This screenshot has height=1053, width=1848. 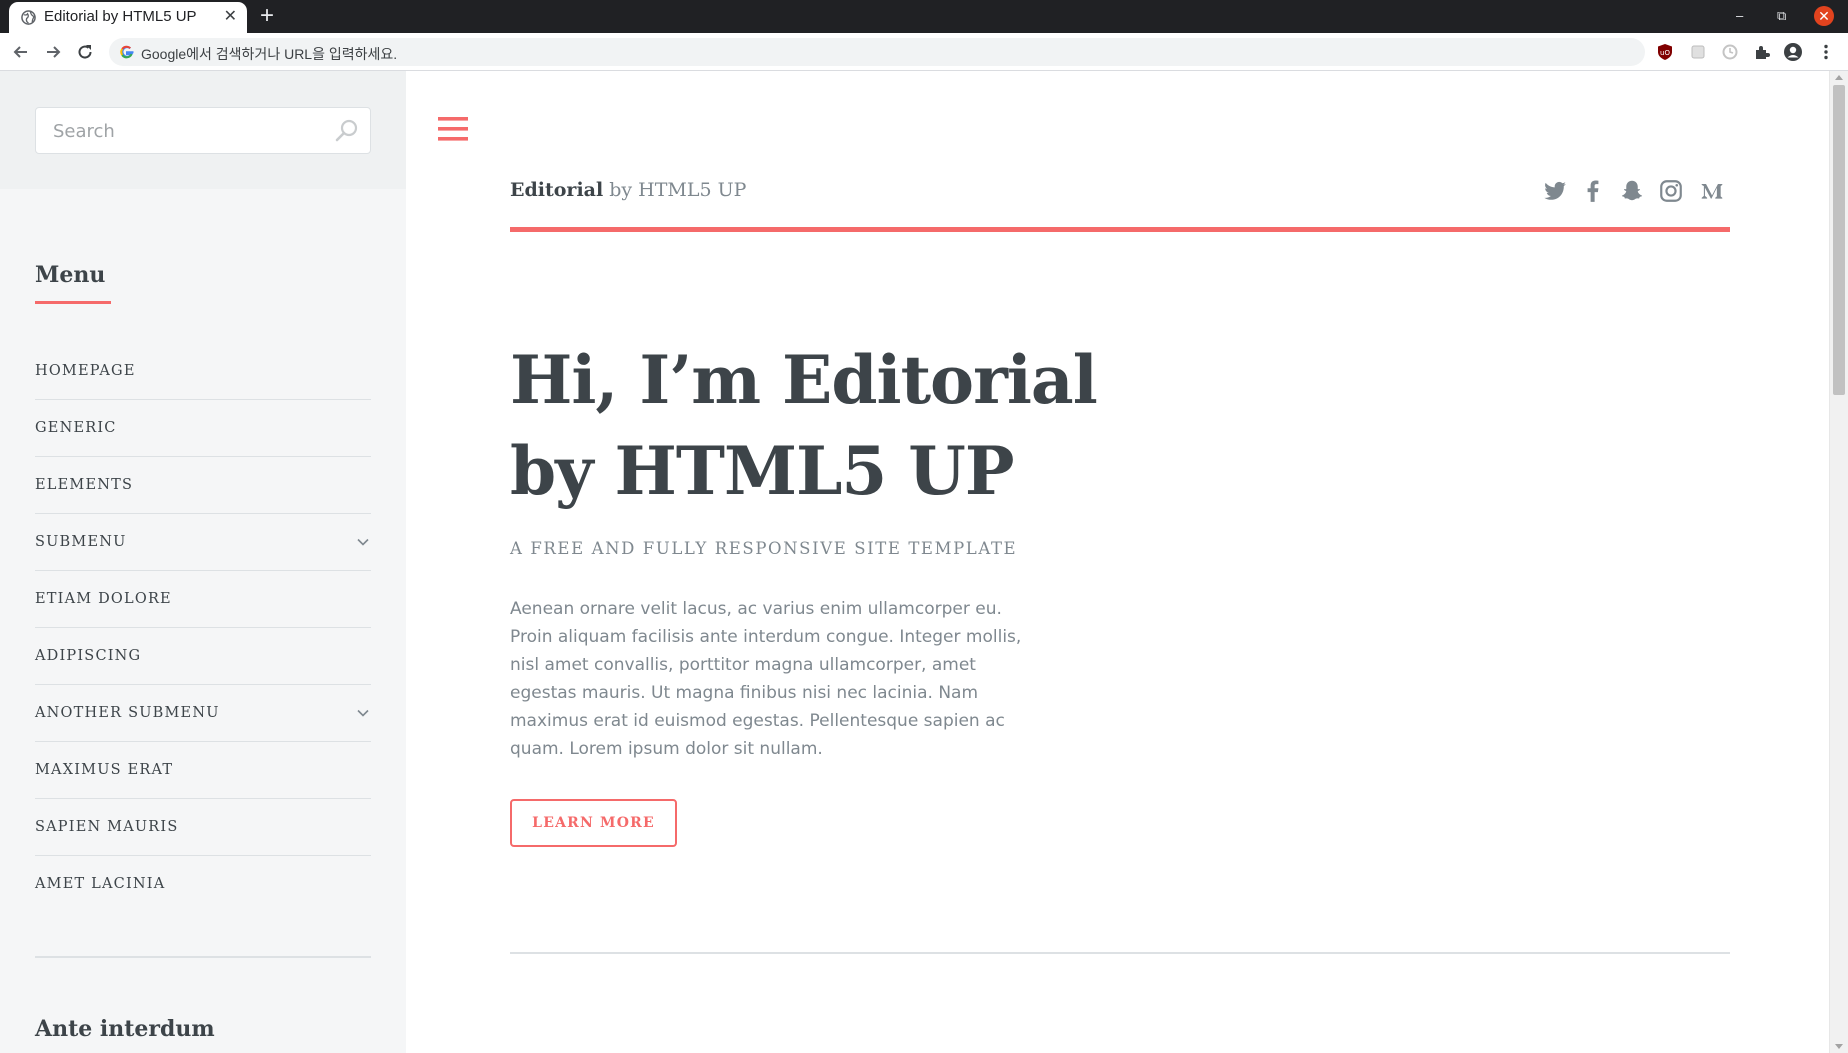 I want to click on extension-icon, so click(x=1698, y=52).